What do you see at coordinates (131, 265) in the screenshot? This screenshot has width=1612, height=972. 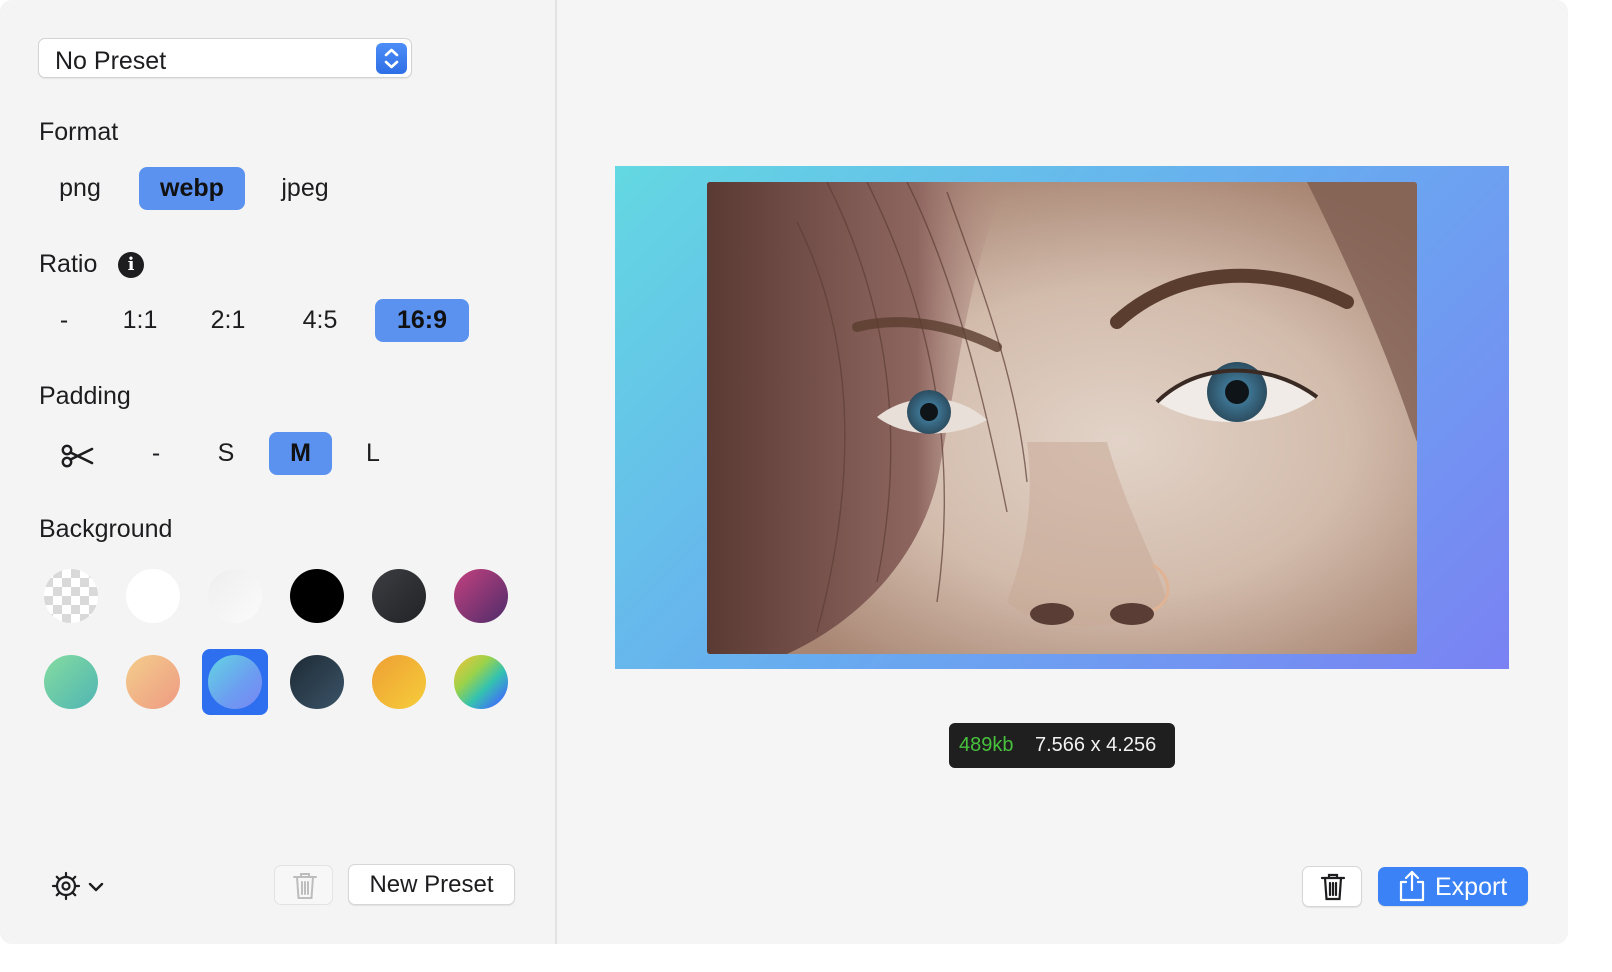 I see `info-icon: i` at bounding box center [131, 265].